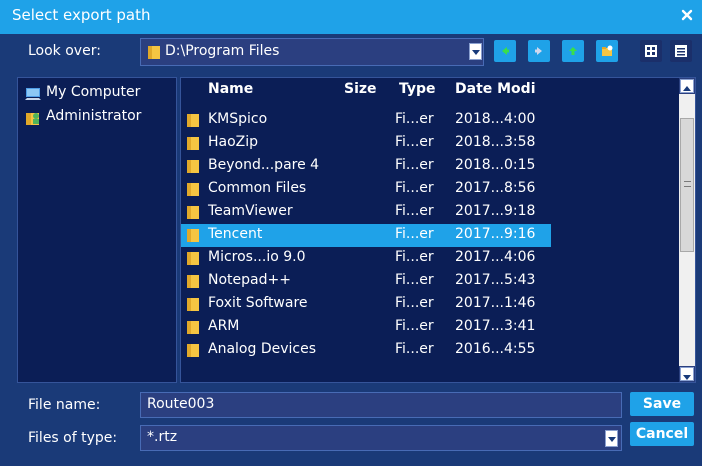 This screenshot has height=466, width=702. Describe the element at coordinates (366, 120) in the screenshot. I see `table-row: KMSpico Fi...er 2018...4:00` at that location.